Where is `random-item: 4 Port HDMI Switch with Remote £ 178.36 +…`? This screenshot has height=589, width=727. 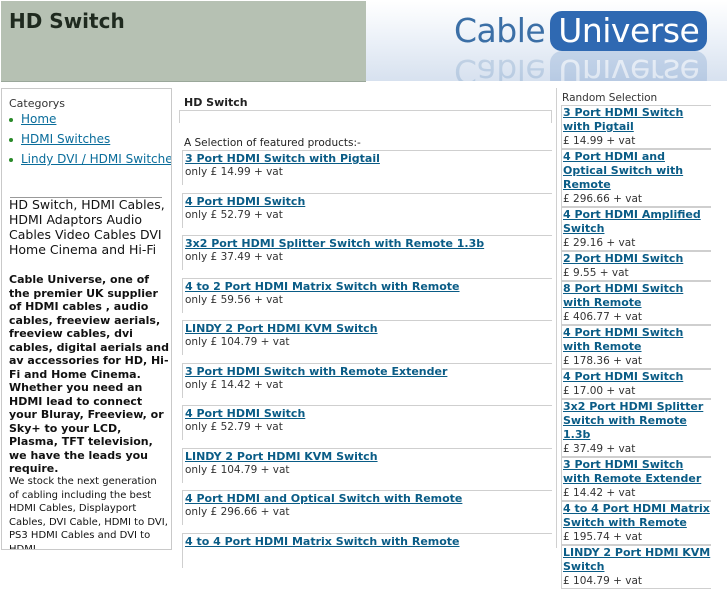 random-item: 4 Port HDMI Switch with Remote £ 178.36 +… is located at coordinates (636, 347).